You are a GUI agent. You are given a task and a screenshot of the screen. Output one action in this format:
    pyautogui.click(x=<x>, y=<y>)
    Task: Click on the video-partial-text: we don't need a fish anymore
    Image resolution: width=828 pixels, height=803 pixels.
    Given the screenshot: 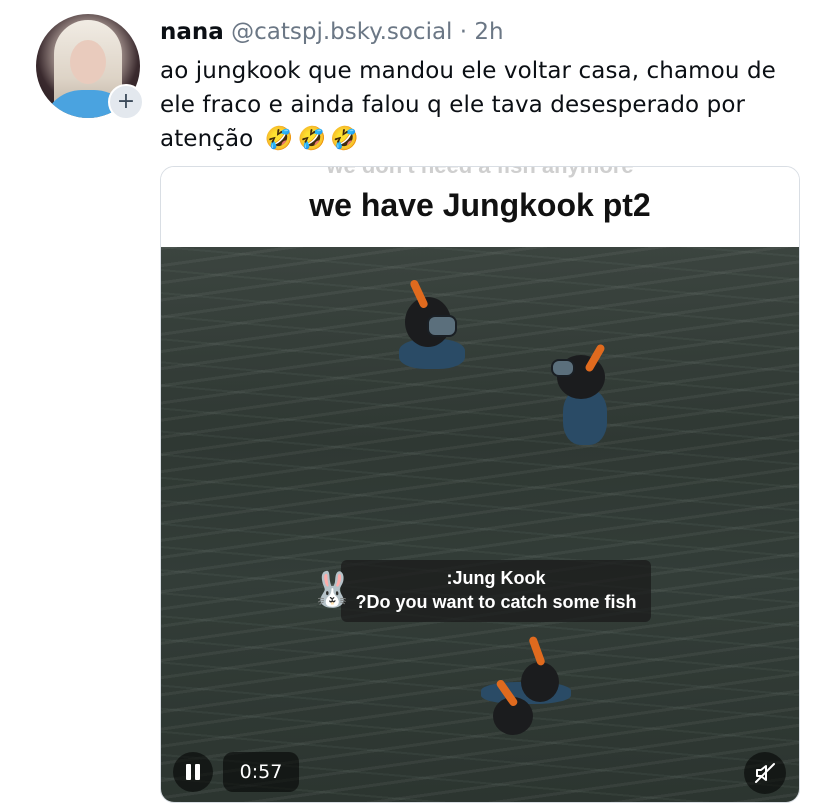 What is the action you would take?
    pyautogui.click(x=480, y=173)
    